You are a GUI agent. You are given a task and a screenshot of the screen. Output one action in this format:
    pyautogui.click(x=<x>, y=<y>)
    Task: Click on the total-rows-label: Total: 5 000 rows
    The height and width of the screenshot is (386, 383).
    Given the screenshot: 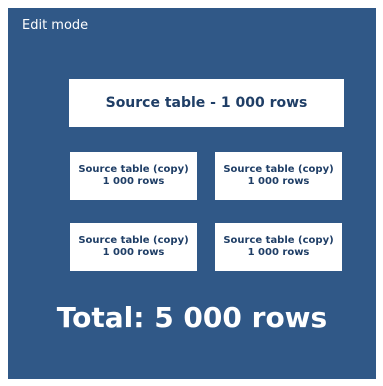 What is the action you would take?
    pyautogui.click(x=192, y=317)
    